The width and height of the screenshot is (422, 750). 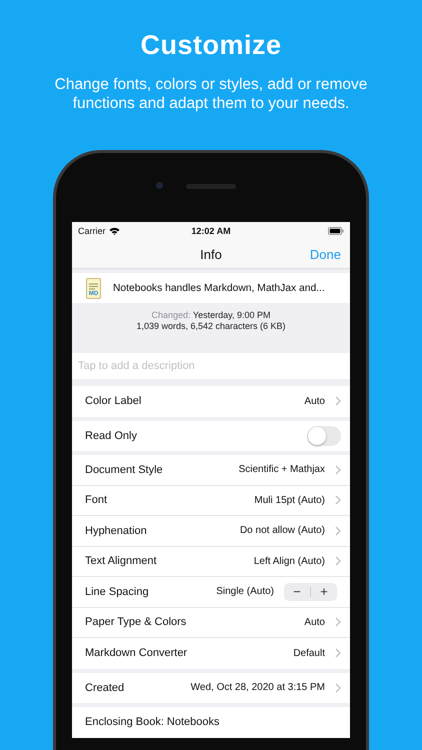 I want to click on wifi-icon, so click(x=114, y=231).